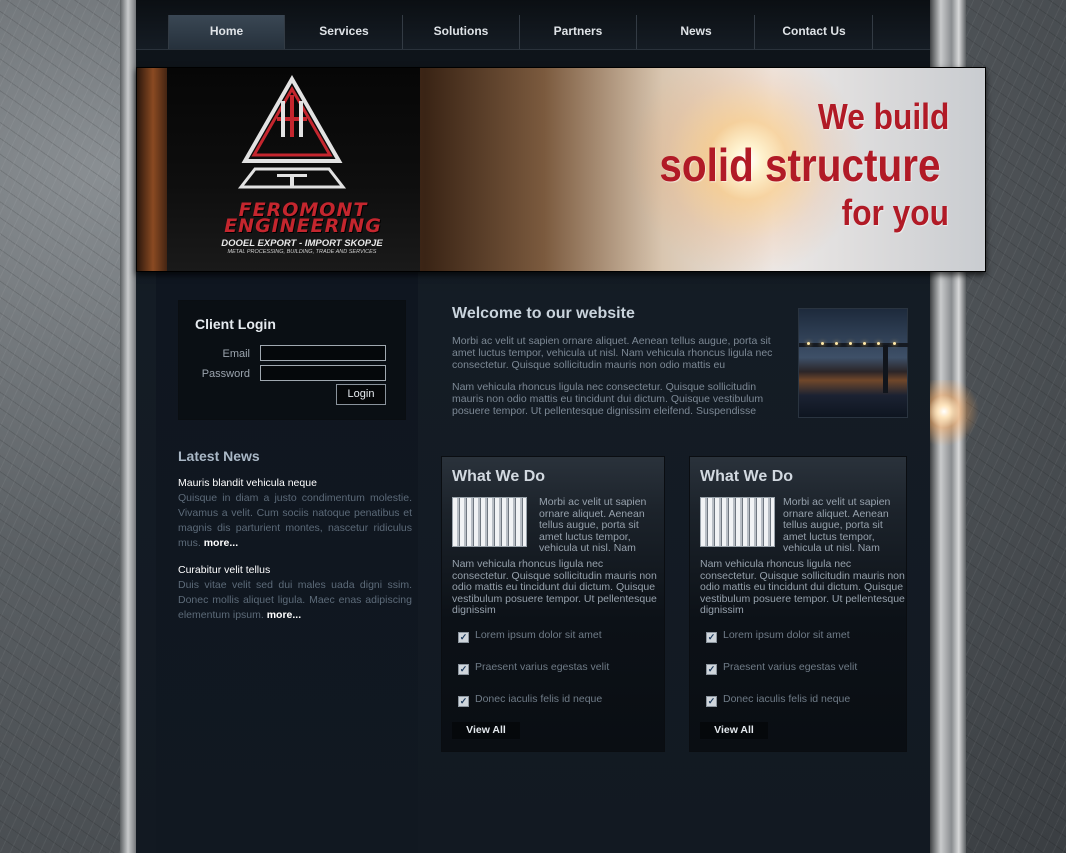 The height and width of the screenshot is (853, 1066). I want to click on nav-contact-us: Contact Us, so click(814, 32).